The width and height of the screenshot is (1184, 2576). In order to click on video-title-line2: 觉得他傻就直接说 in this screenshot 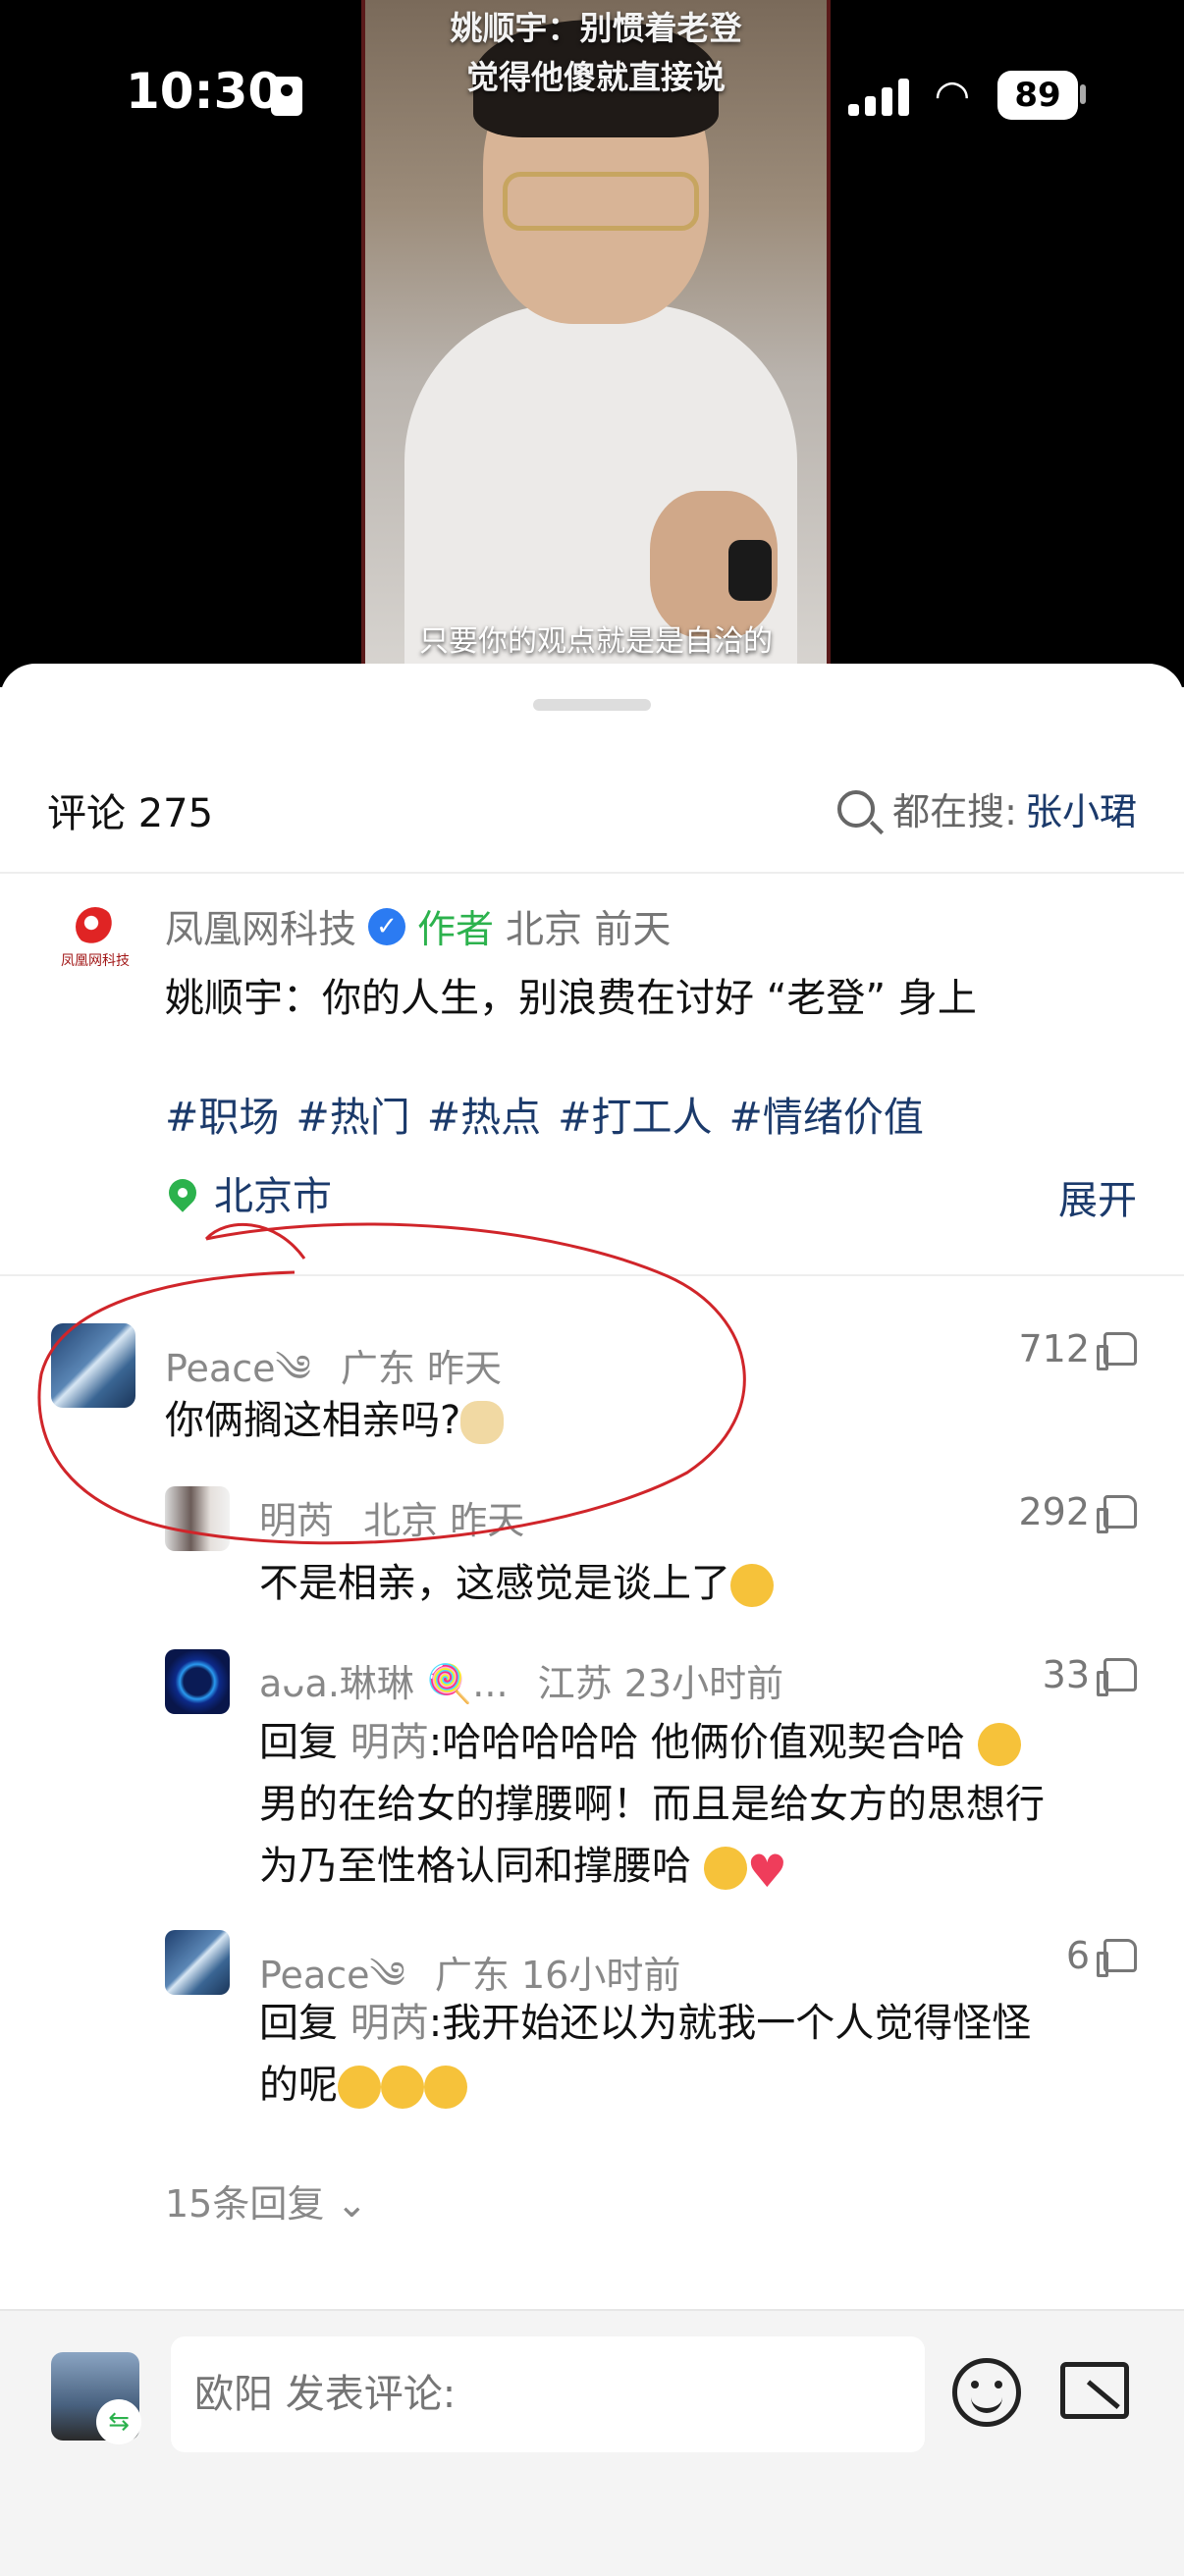, I will do `click(596, 77)`.